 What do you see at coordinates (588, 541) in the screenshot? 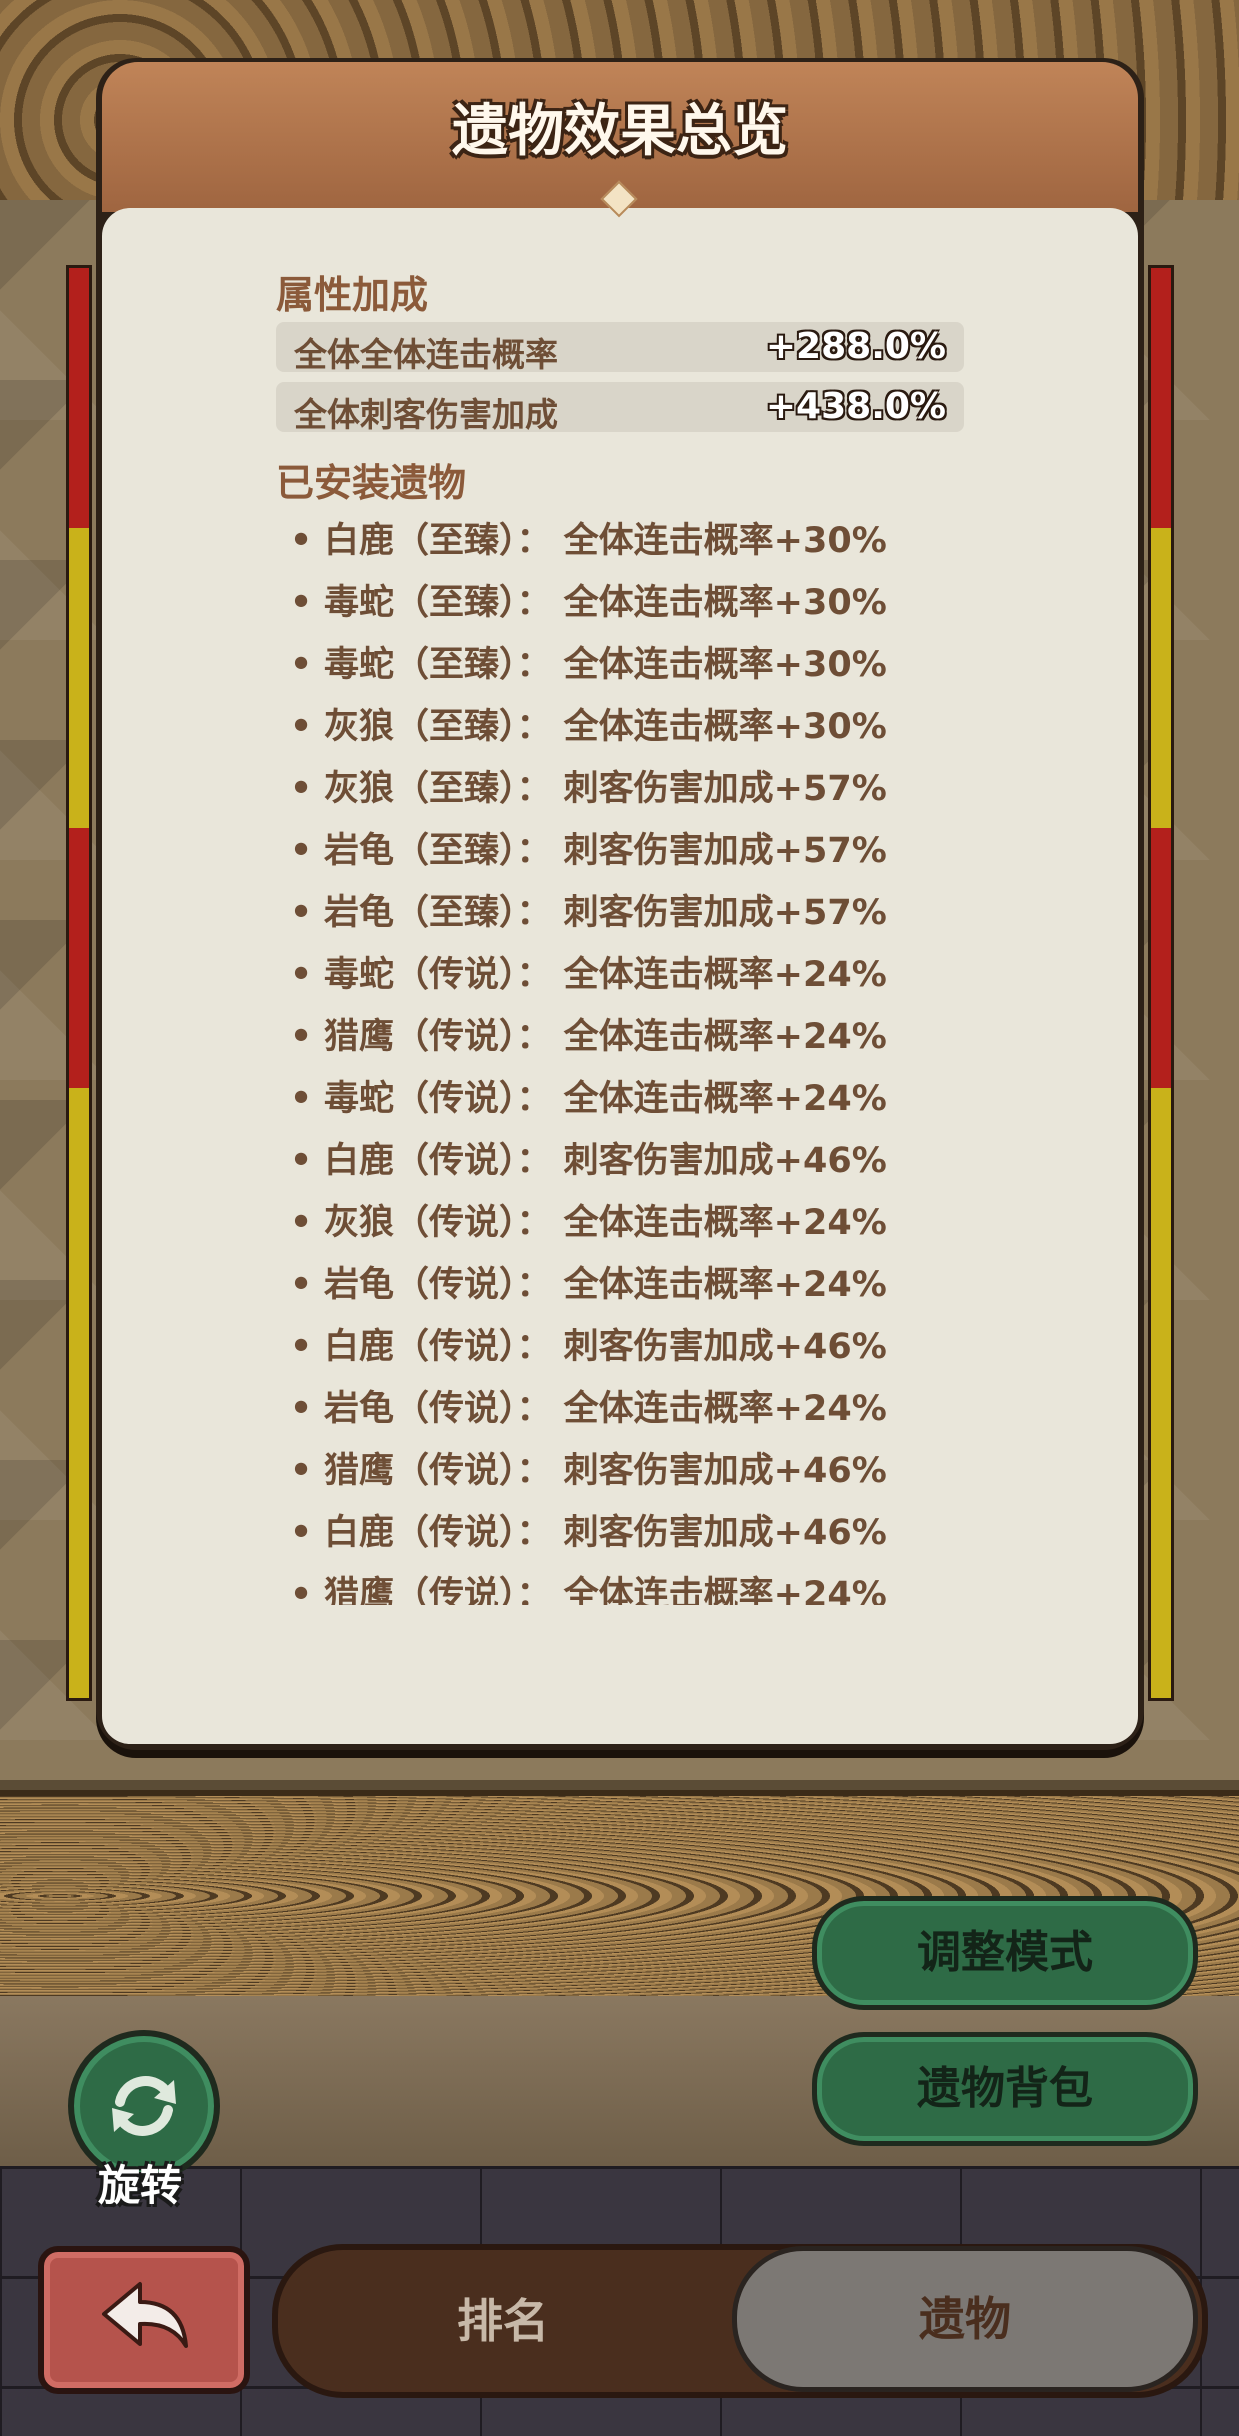
I see `list-item: • 白鹿（至臻）： 全体连击概率+30%` at bounding box center [588, 541].